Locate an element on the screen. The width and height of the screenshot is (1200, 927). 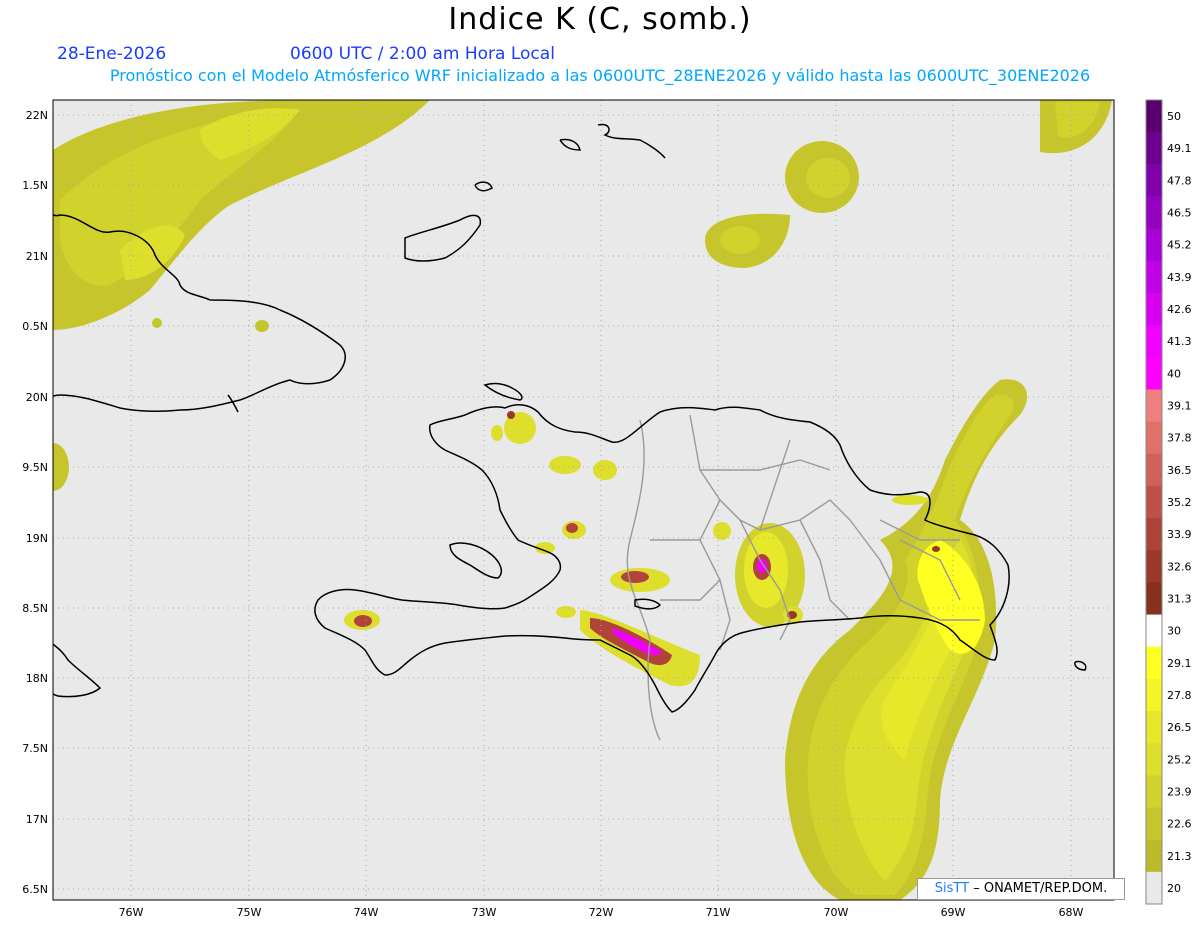
credit-brand: SisTT is located at coordinates (952, 888).